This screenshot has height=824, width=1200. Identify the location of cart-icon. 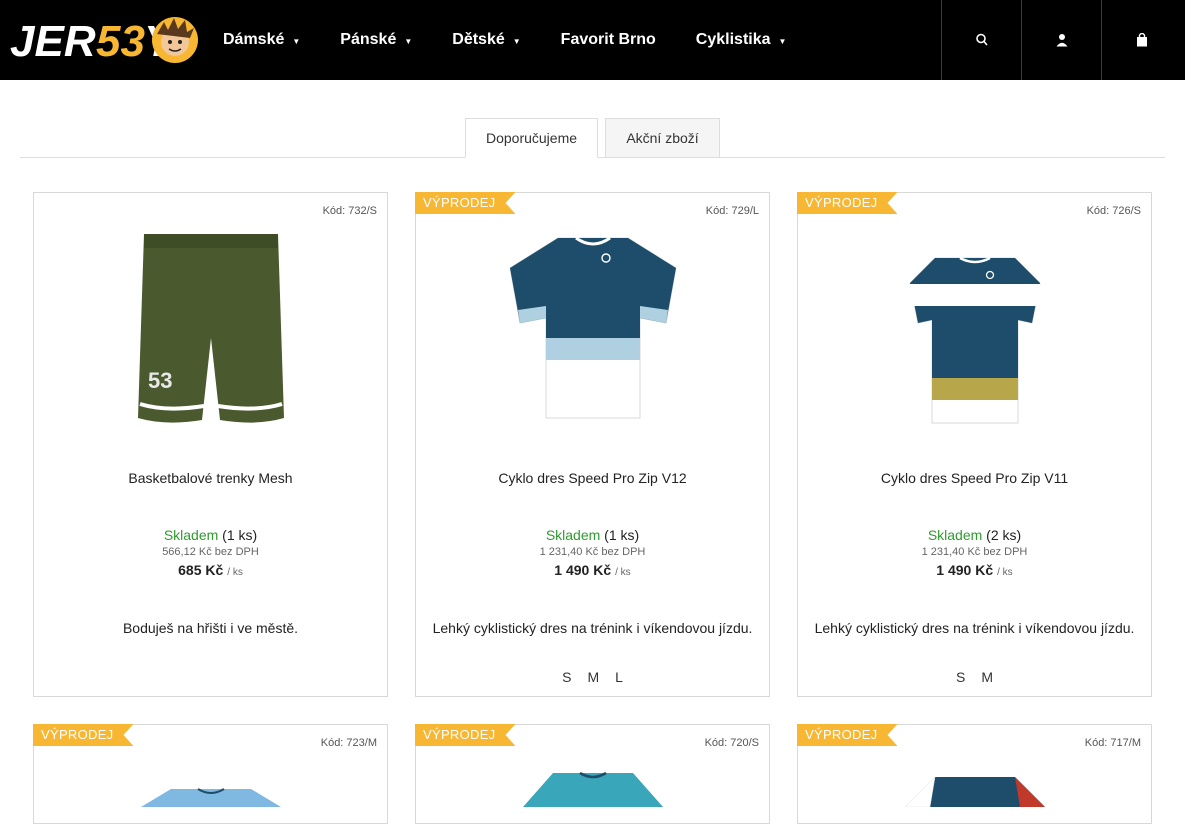
(1141, 40).